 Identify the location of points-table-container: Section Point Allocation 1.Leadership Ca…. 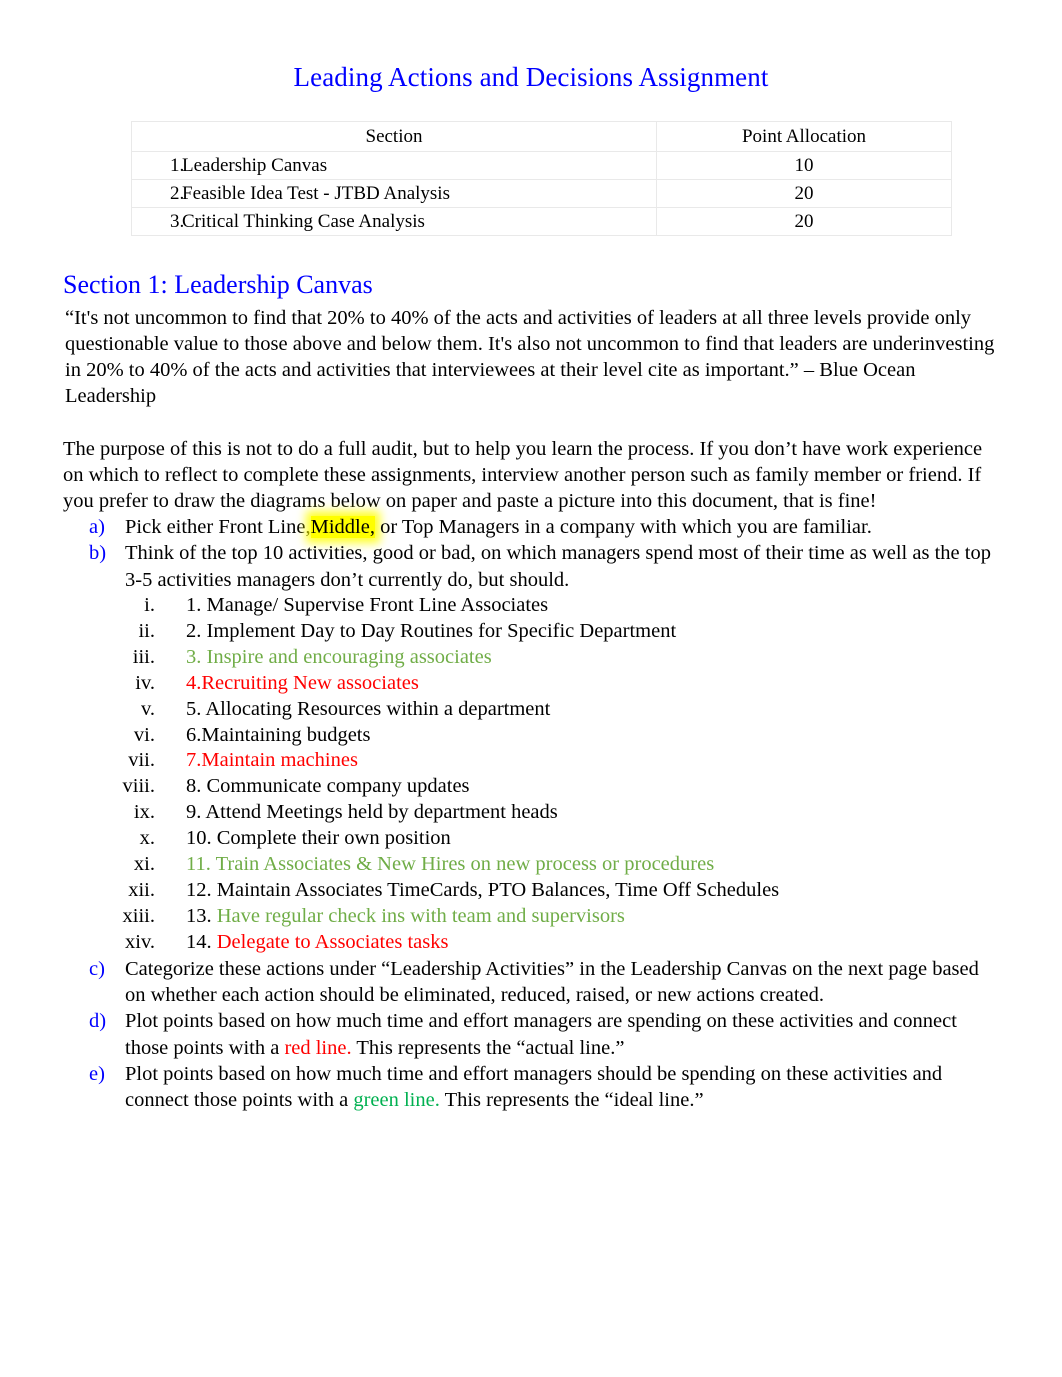
(531, 178).